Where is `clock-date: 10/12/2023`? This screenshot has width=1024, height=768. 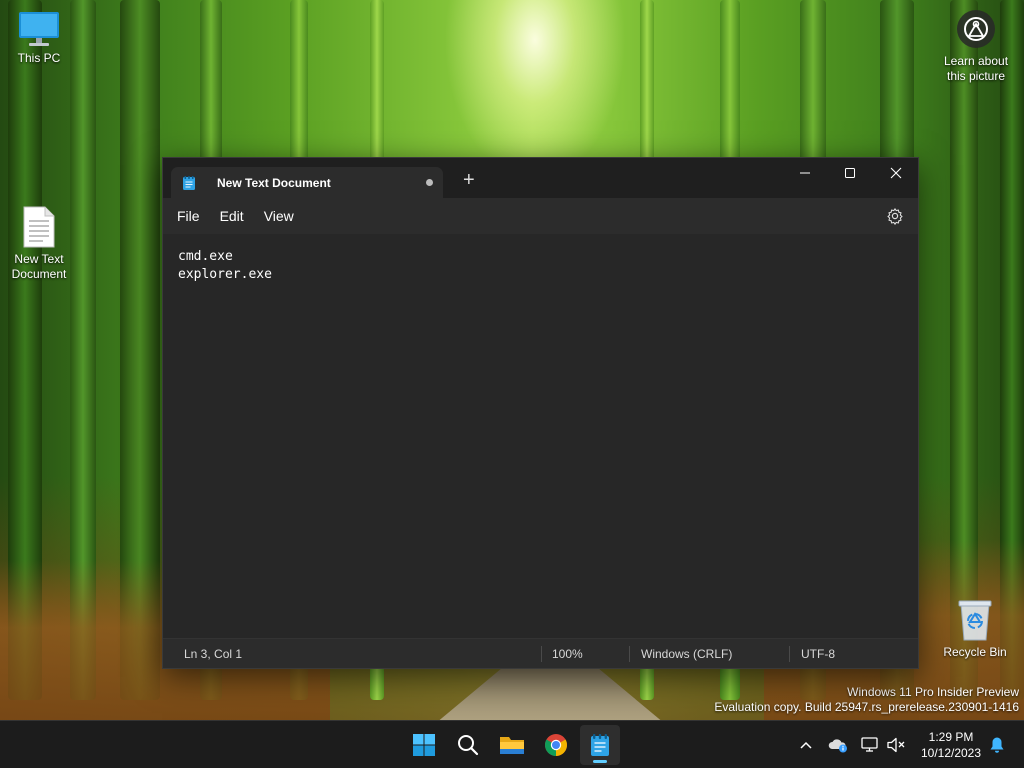 clock-date: 10/12/2023 is located at coordinates (951, 753).